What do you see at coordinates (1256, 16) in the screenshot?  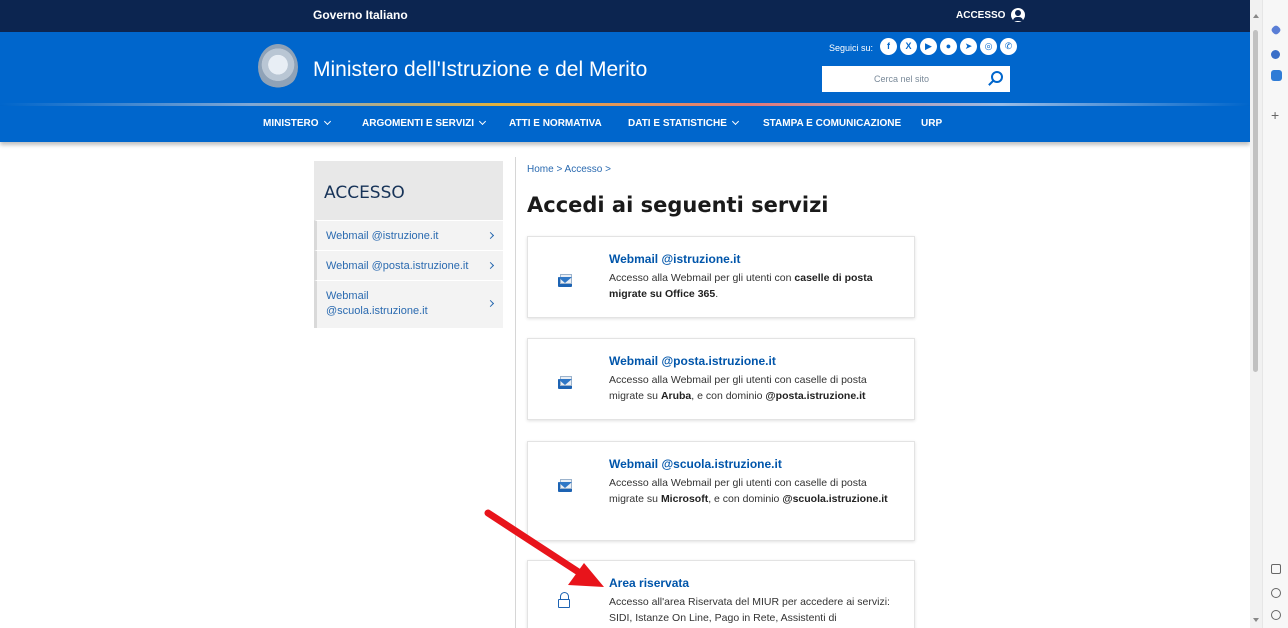 I see `scroll-up-icon` at bounding box center [1256, 16].